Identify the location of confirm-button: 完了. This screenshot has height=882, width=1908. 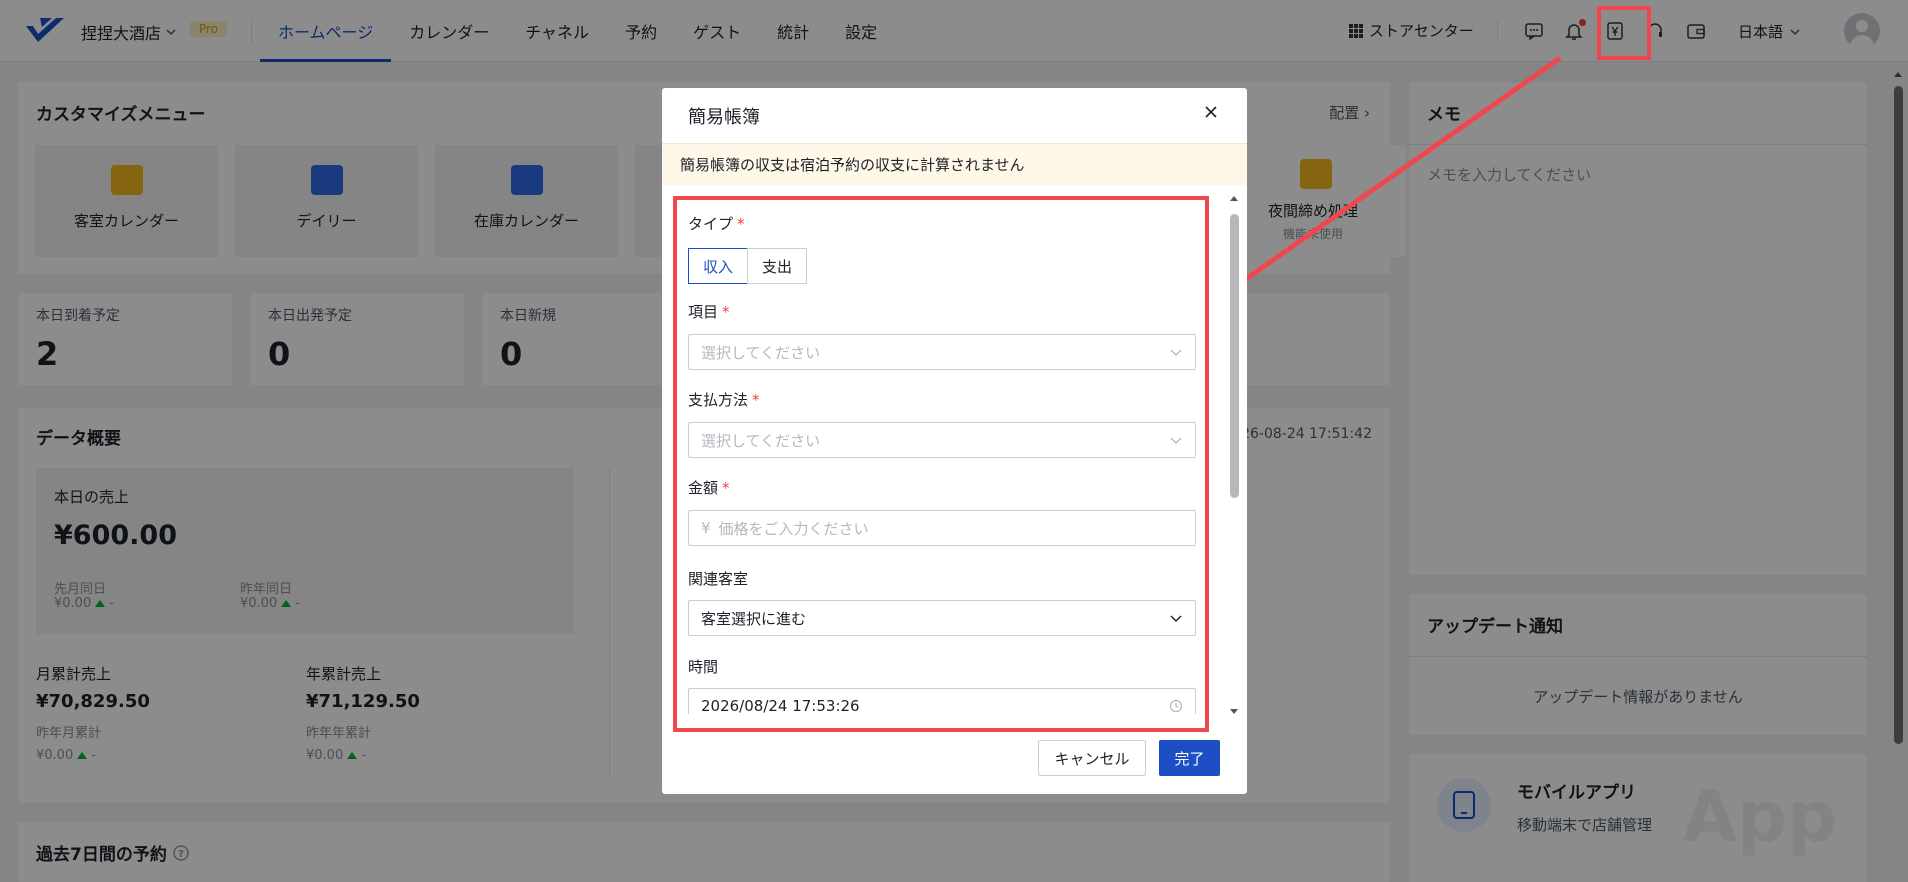
(1189, 758).